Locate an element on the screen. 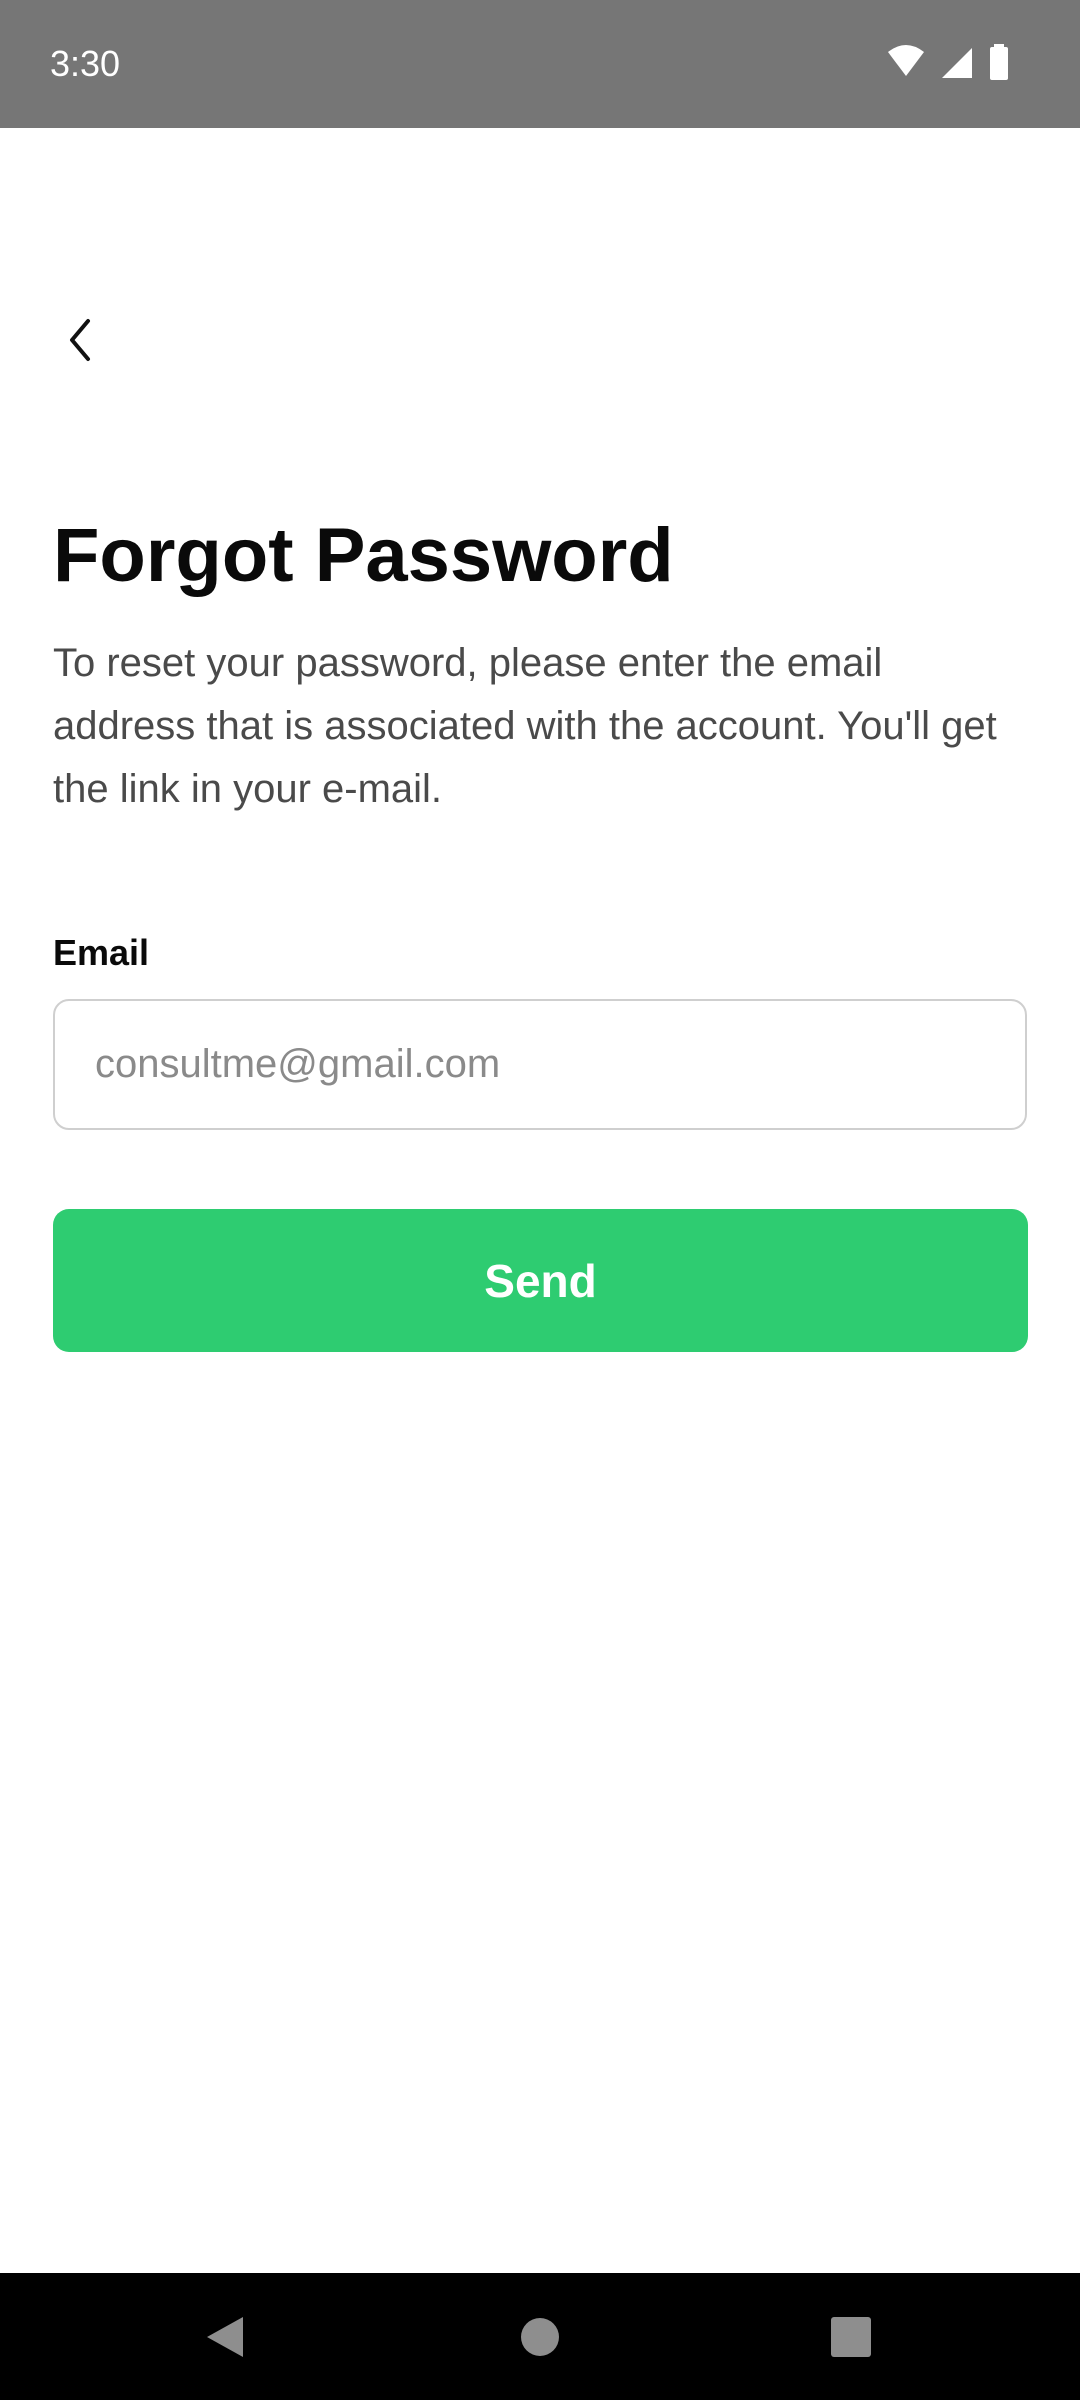 Image resolution: width=1080 pixels, height=2400 pixels. status-bar: 3:30 is located at coordinates (540, 64).